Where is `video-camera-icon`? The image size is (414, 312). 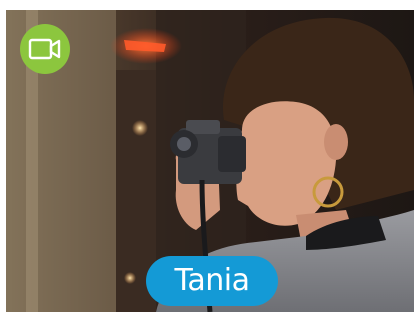
video-camera-icon is located at coordinates (44, 49).